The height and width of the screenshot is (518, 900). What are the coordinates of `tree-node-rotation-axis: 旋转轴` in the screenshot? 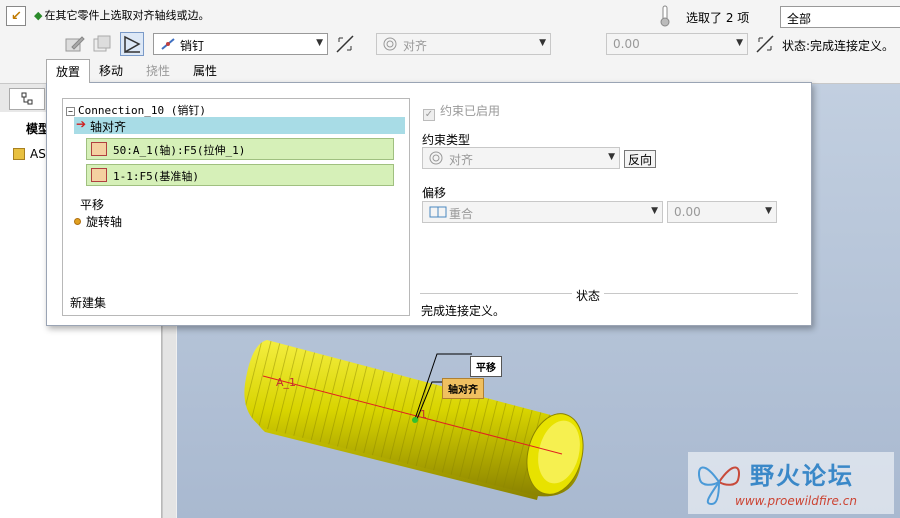 It's located at (98, 221).